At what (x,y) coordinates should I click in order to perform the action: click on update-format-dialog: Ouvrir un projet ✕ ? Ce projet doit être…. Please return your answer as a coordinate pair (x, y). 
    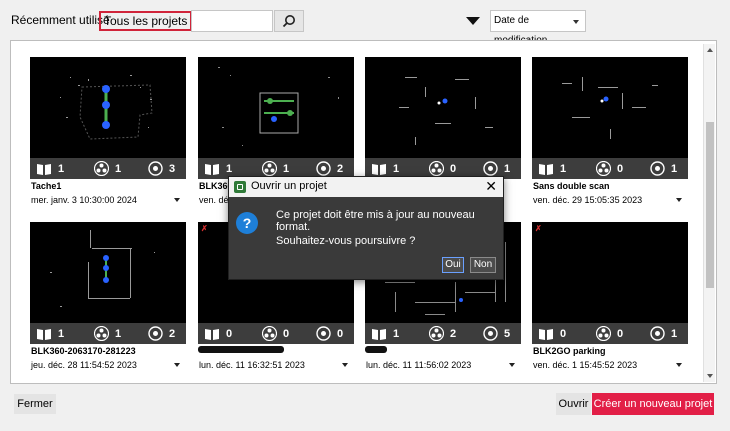
    Looking at the image, I should click on (366, 228).